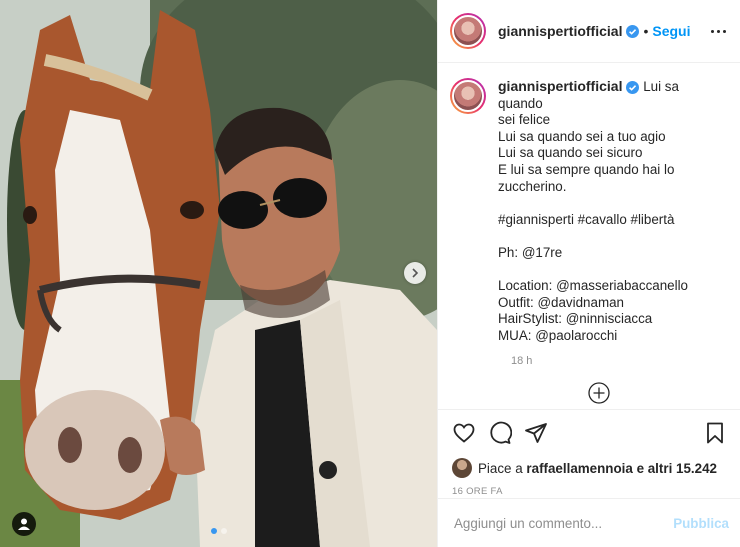 This screenshot has height=547, width=740. Describe the element at coordinates (564, 523) in the screenshot. I see `comment-input` at that location.